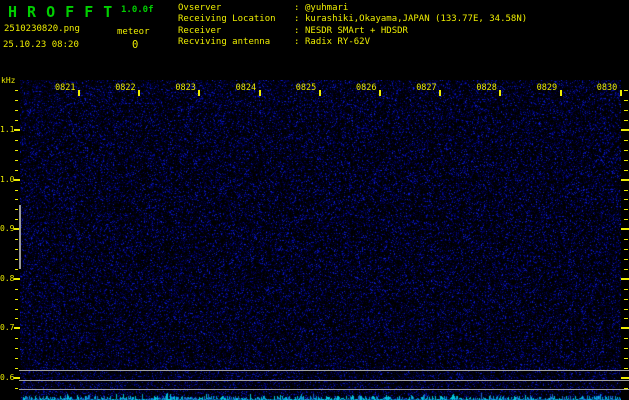 The image size is (629, 400). What do you see at coordinates (338, 42) in the screenshot?
I see `info-value: Radix RY-62V` at bounding box center [338, 42].